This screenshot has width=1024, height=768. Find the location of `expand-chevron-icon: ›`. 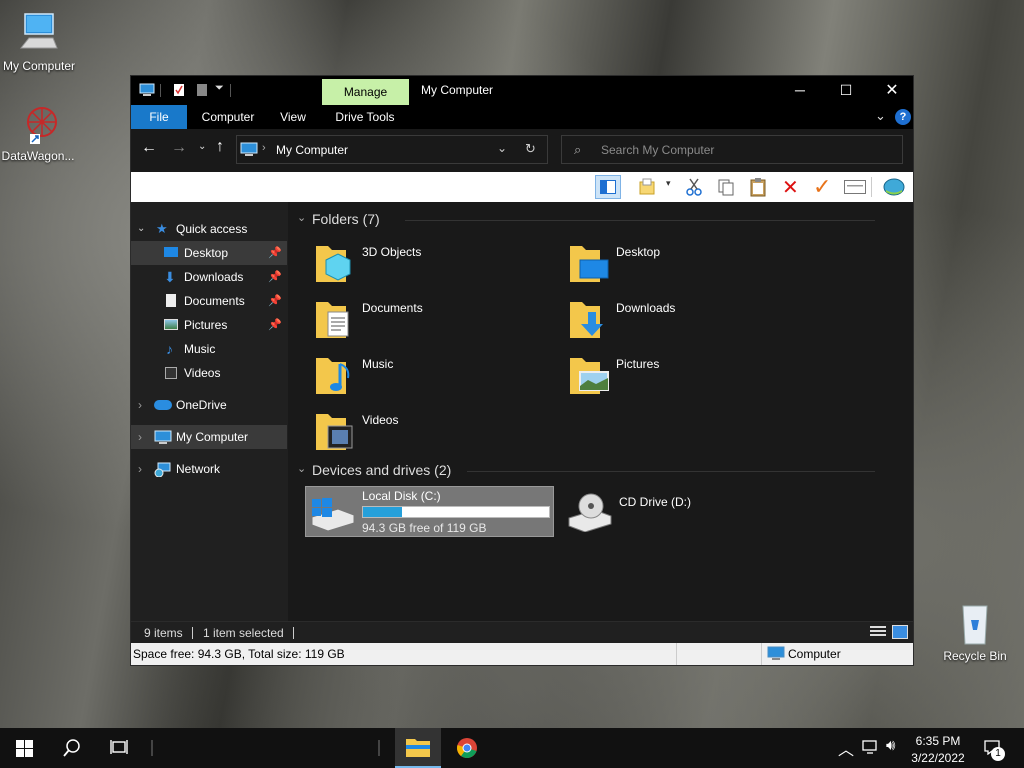

expand-chevron-icon: › is located at coordinates (140, 405).